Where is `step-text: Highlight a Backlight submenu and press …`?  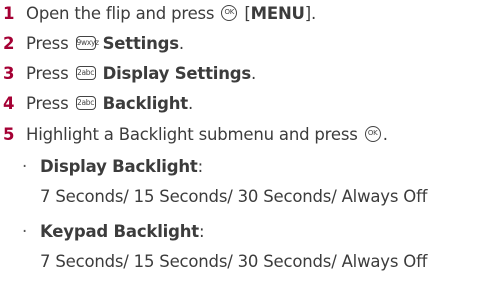 step-text: Highlight a Backlight submenu and press … is located at coordinates (207, 134).